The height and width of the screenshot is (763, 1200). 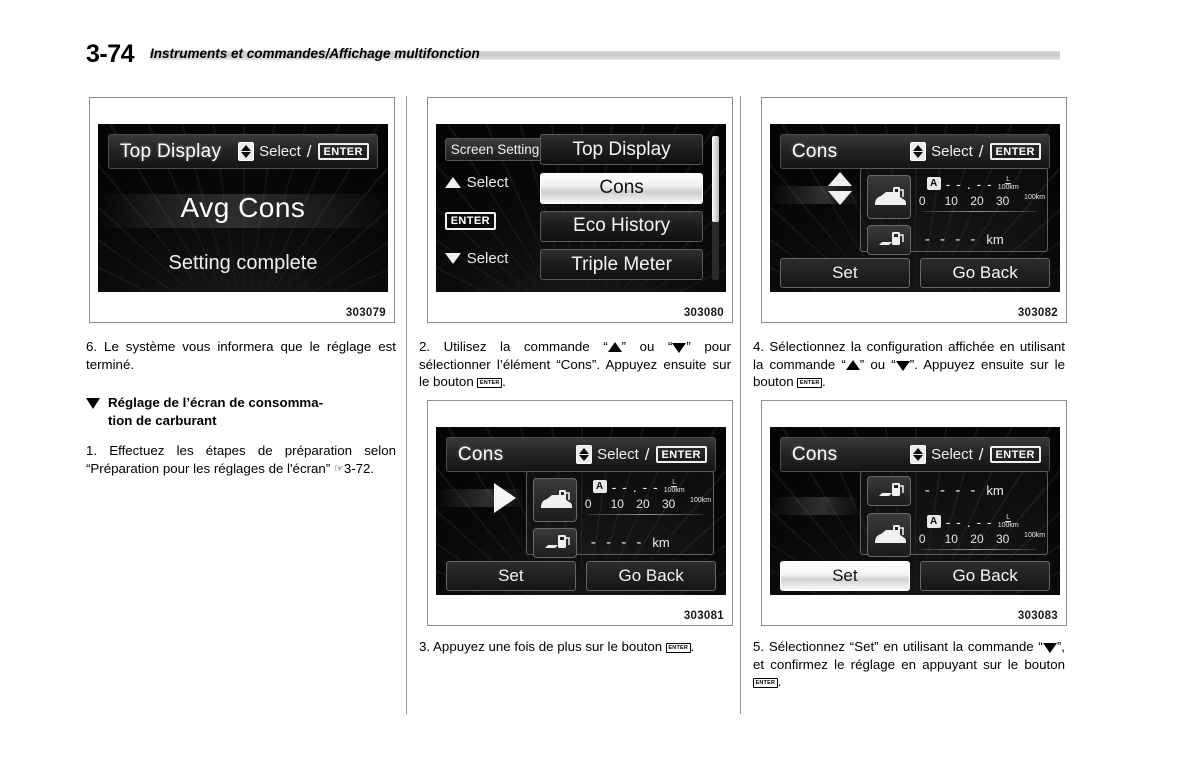 I want to click on select-down-control: Select, so click(x=488, y=258).